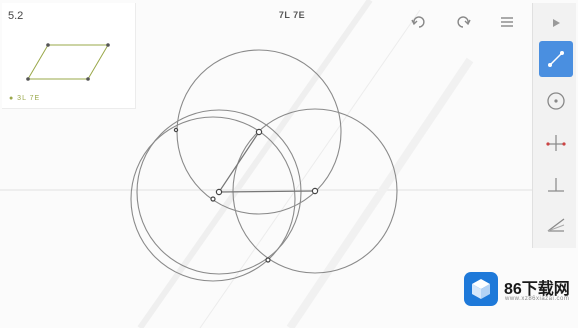  I want to click on point-icon, so click(556, 23).